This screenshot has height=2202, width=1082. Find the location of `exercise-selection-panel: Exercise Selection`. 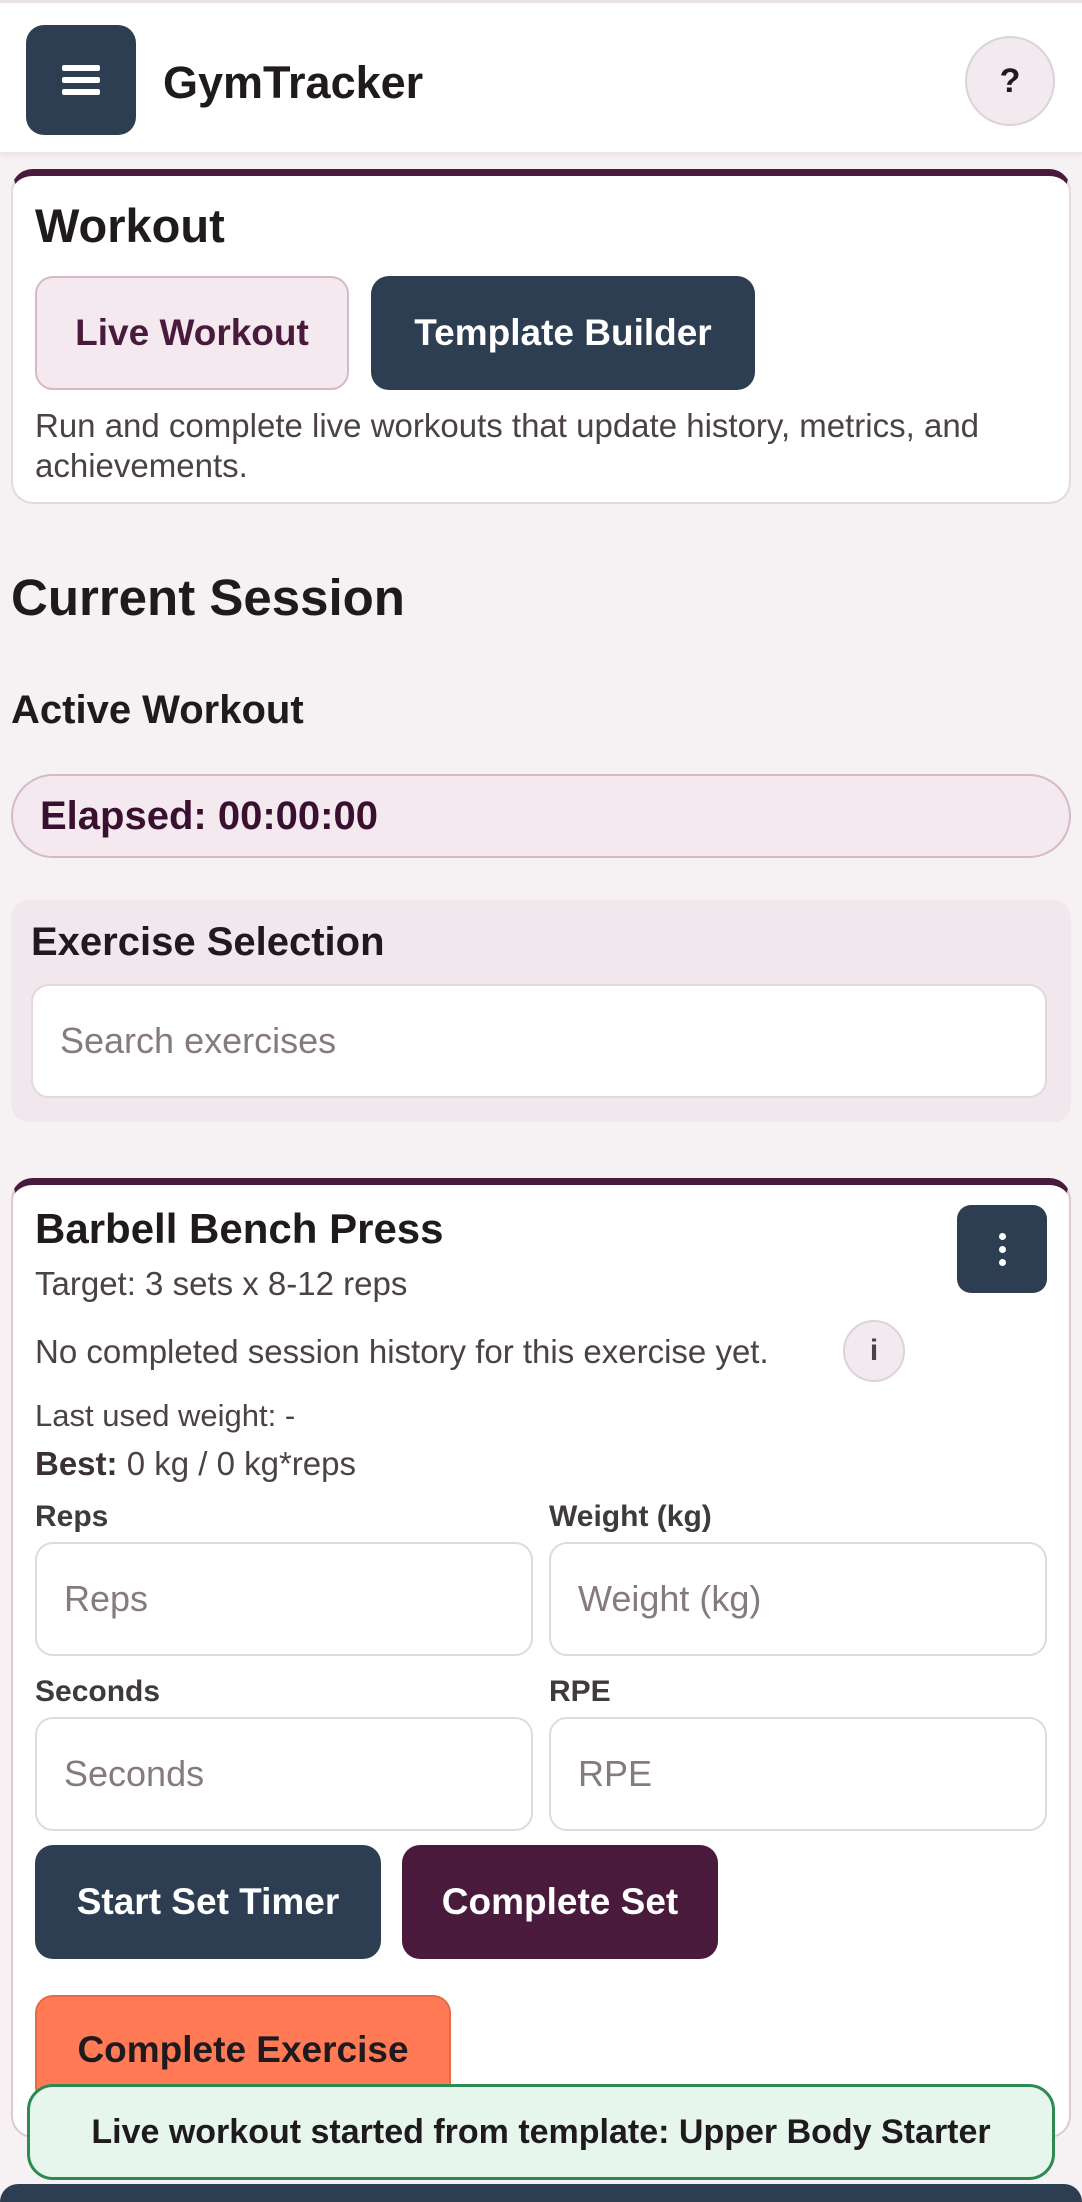

exercise-selection-panel: Exercise Selection is located at coordinates (541, 1011).